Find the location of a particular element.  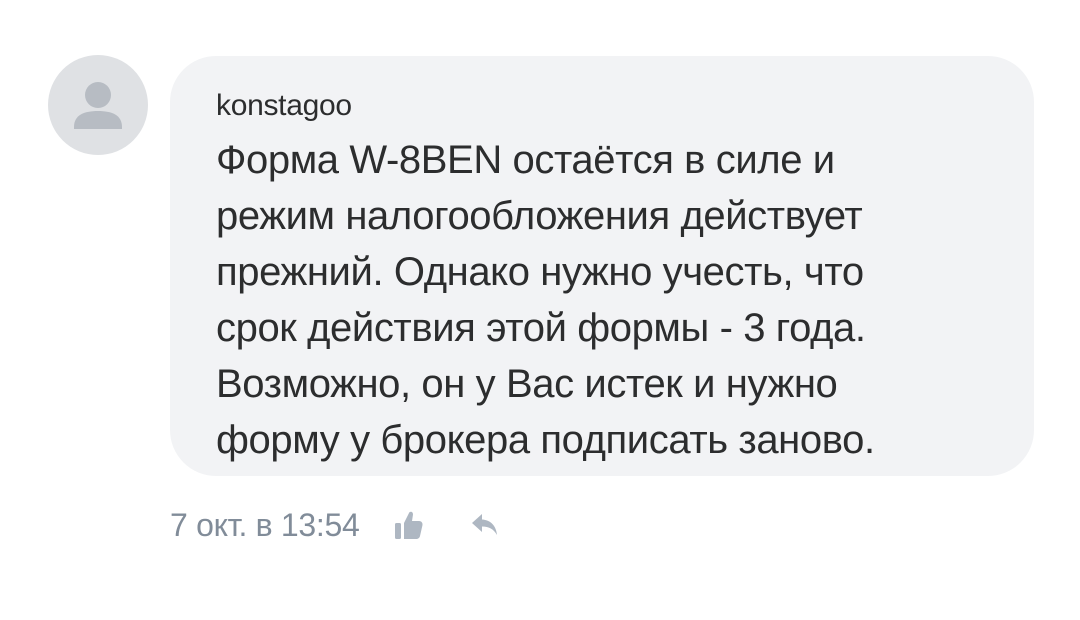

like-button is located at coordinates (409, 525).